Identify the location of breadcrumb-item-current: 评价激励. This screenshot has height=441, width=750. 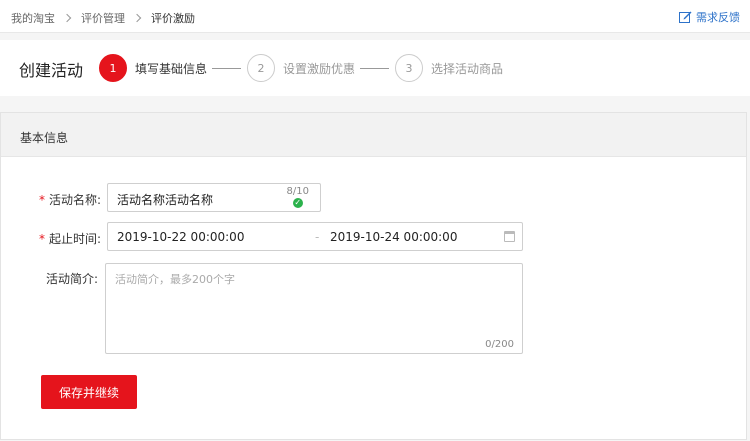
(173, 18).